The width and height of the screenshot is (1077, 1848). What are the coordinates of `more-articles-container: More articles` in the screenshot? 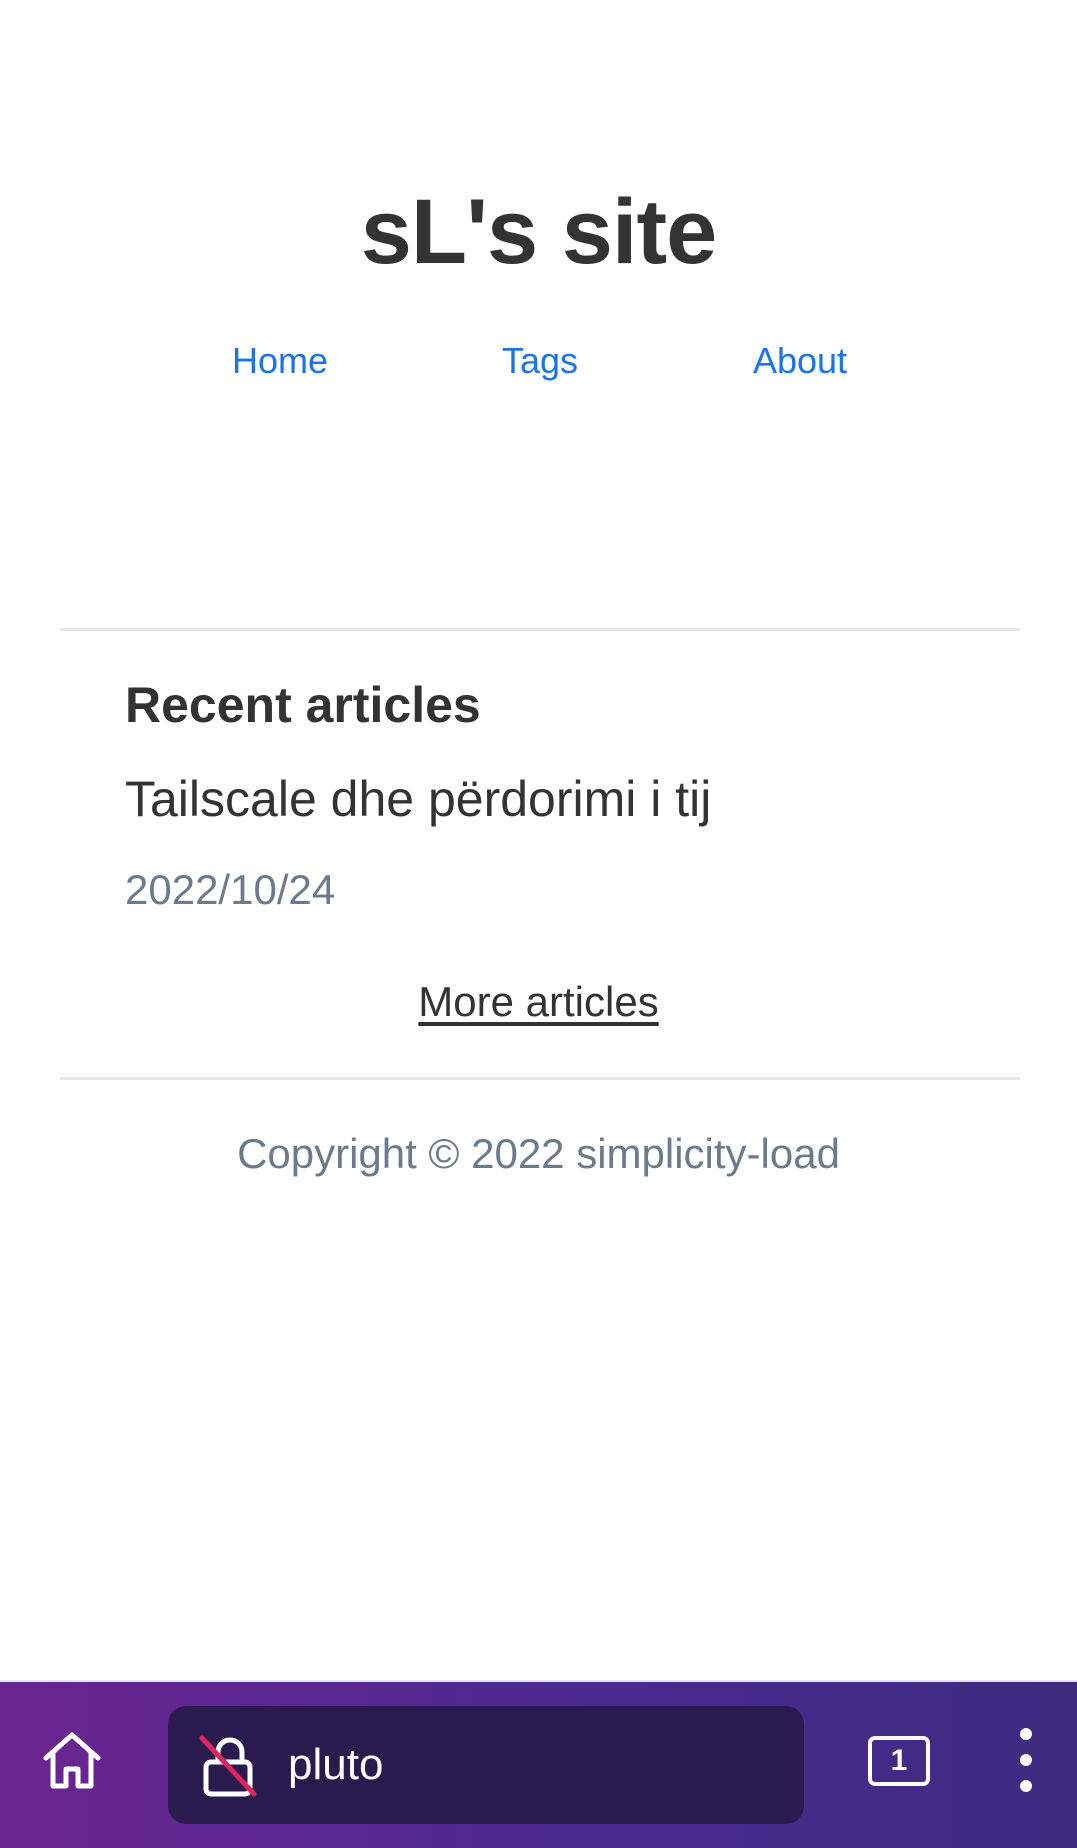 It's located at (538, 1002).